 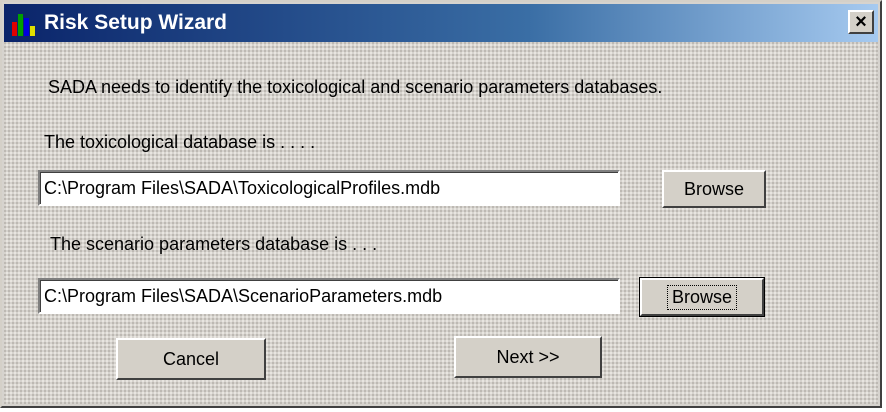 I want to click on toxicological-browse-button: Browse, so click(x=714, y=189).